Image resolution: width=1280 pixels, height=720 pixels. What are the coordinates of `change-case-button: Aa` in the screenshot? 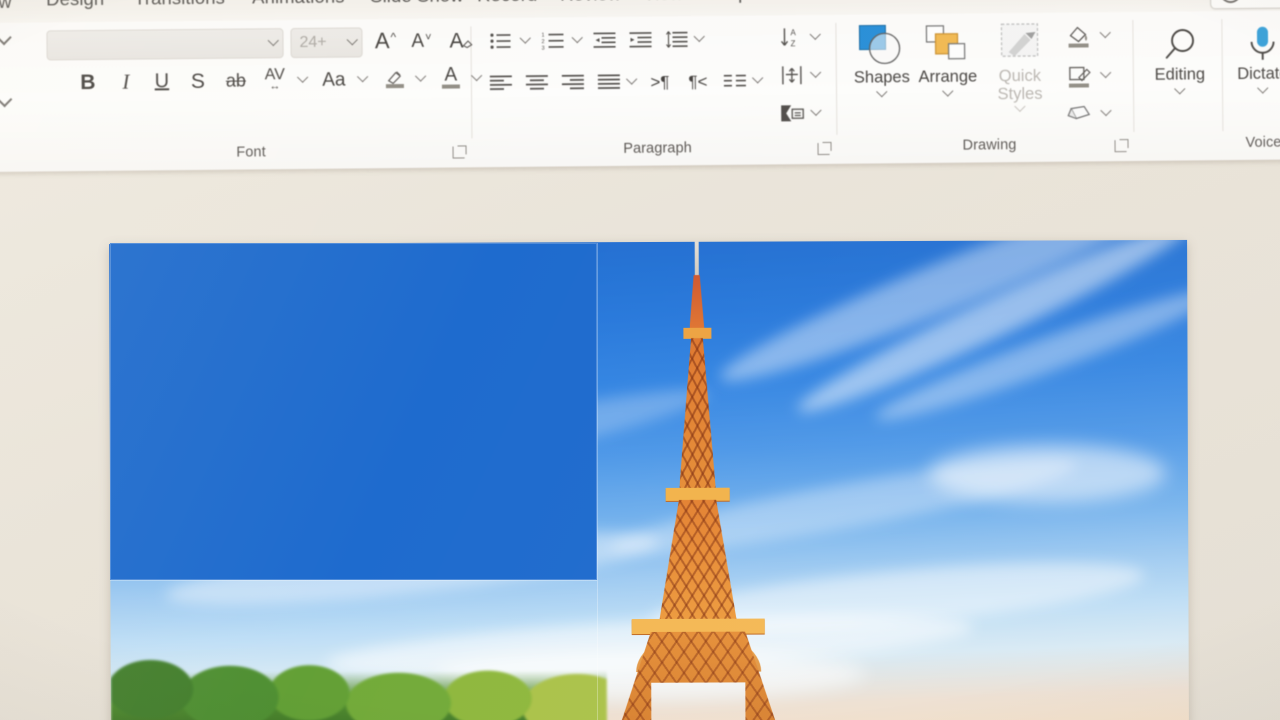 It's located at (334, 80).